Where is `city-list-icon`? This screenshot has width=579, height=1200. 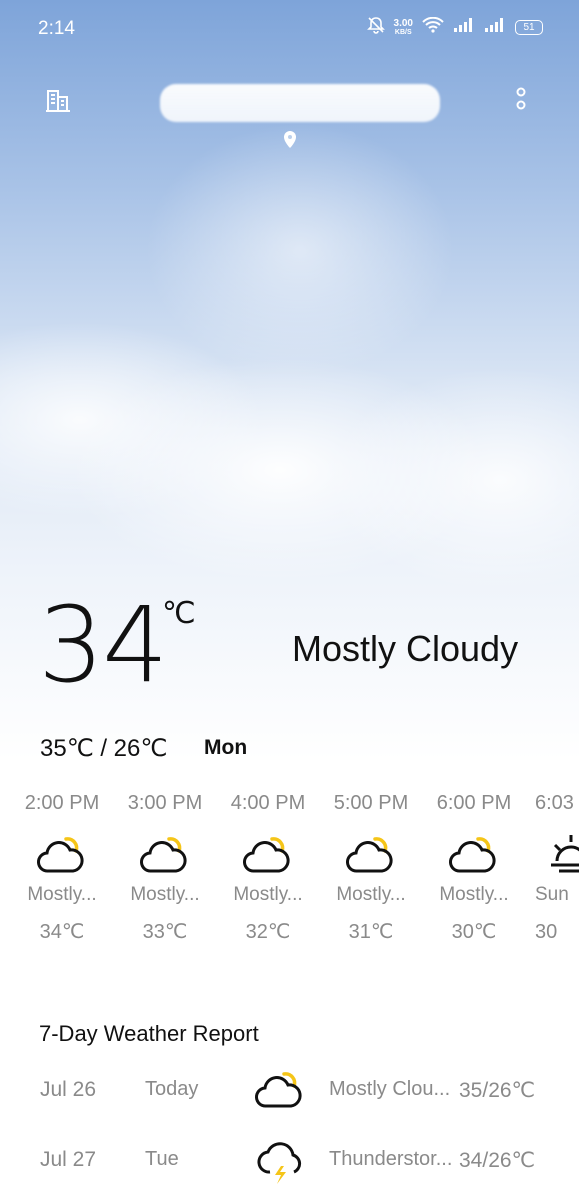 city-list-icon is located at coordinates (58, 102).